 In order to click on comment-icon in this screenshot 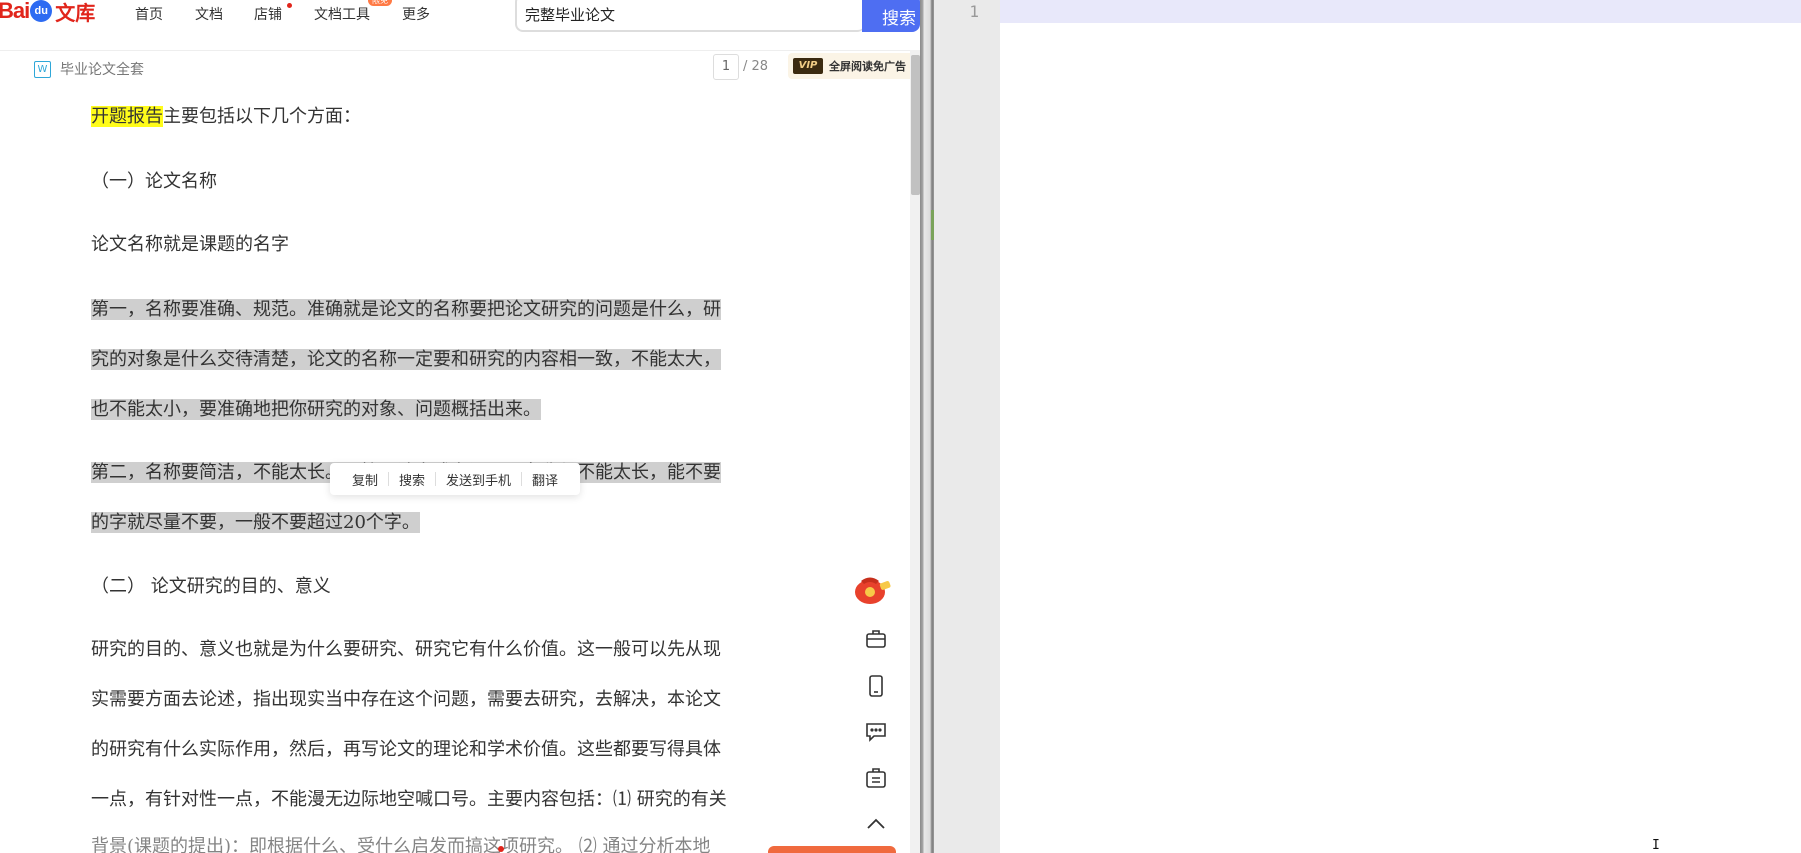, I will do `click(876, 732)`.